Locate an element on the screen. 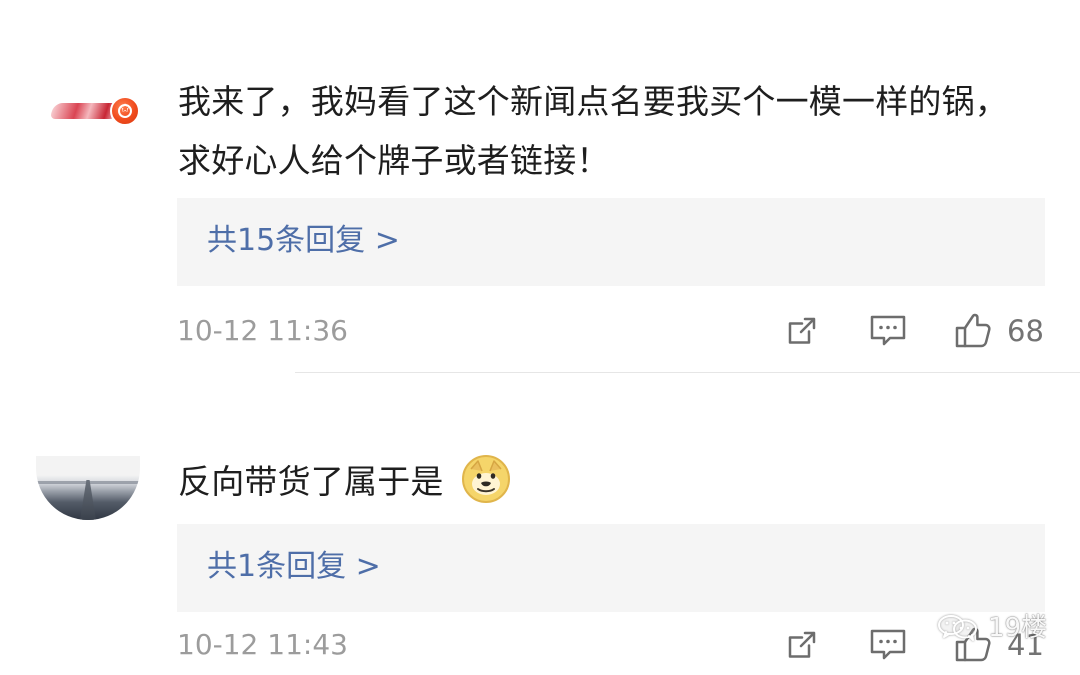 The image size is (1080, 675). comment-text-content: 反向带货了属于是 is located at coordinates (311, 481).